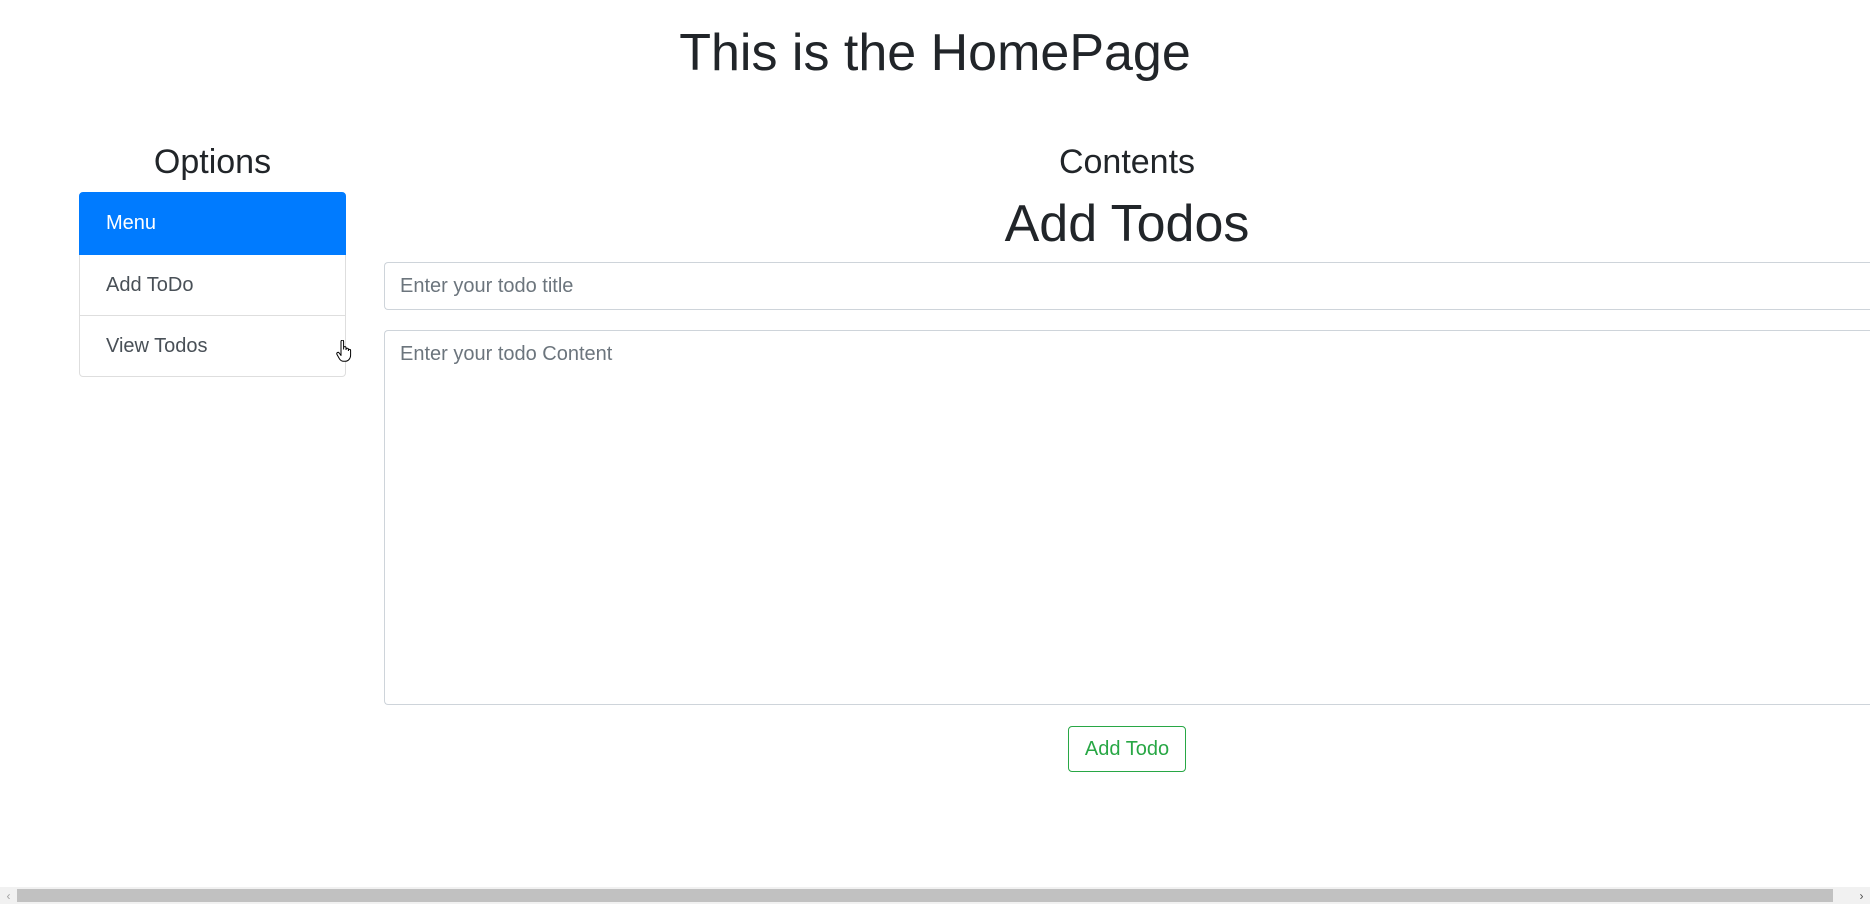  What do you see at coordinates (1127, 749) in the screenshot?
I see `add-todo-button: Add Todo` at bounding box center [1127, 749].